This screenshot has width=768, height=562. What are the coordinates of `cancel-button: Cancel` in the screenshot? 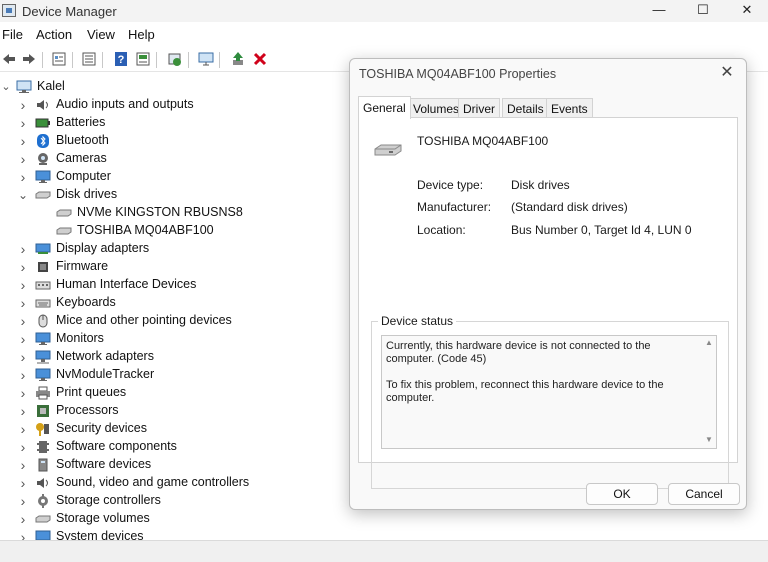 It's located at (704, 494).